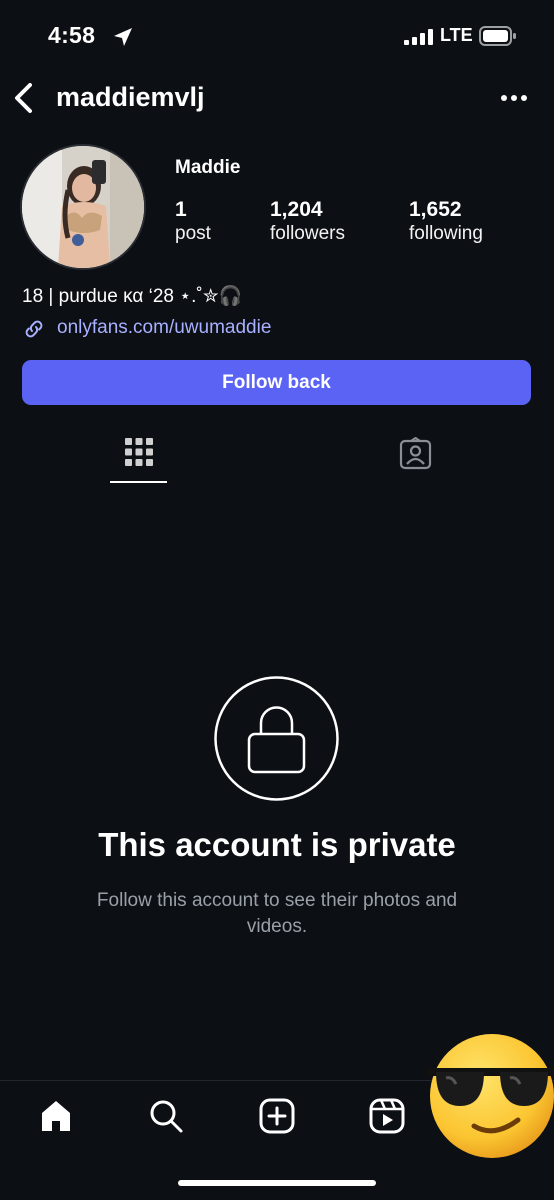 This screenshot has width=554, height=1200. I want to click on link-icon, so click(34, 329).